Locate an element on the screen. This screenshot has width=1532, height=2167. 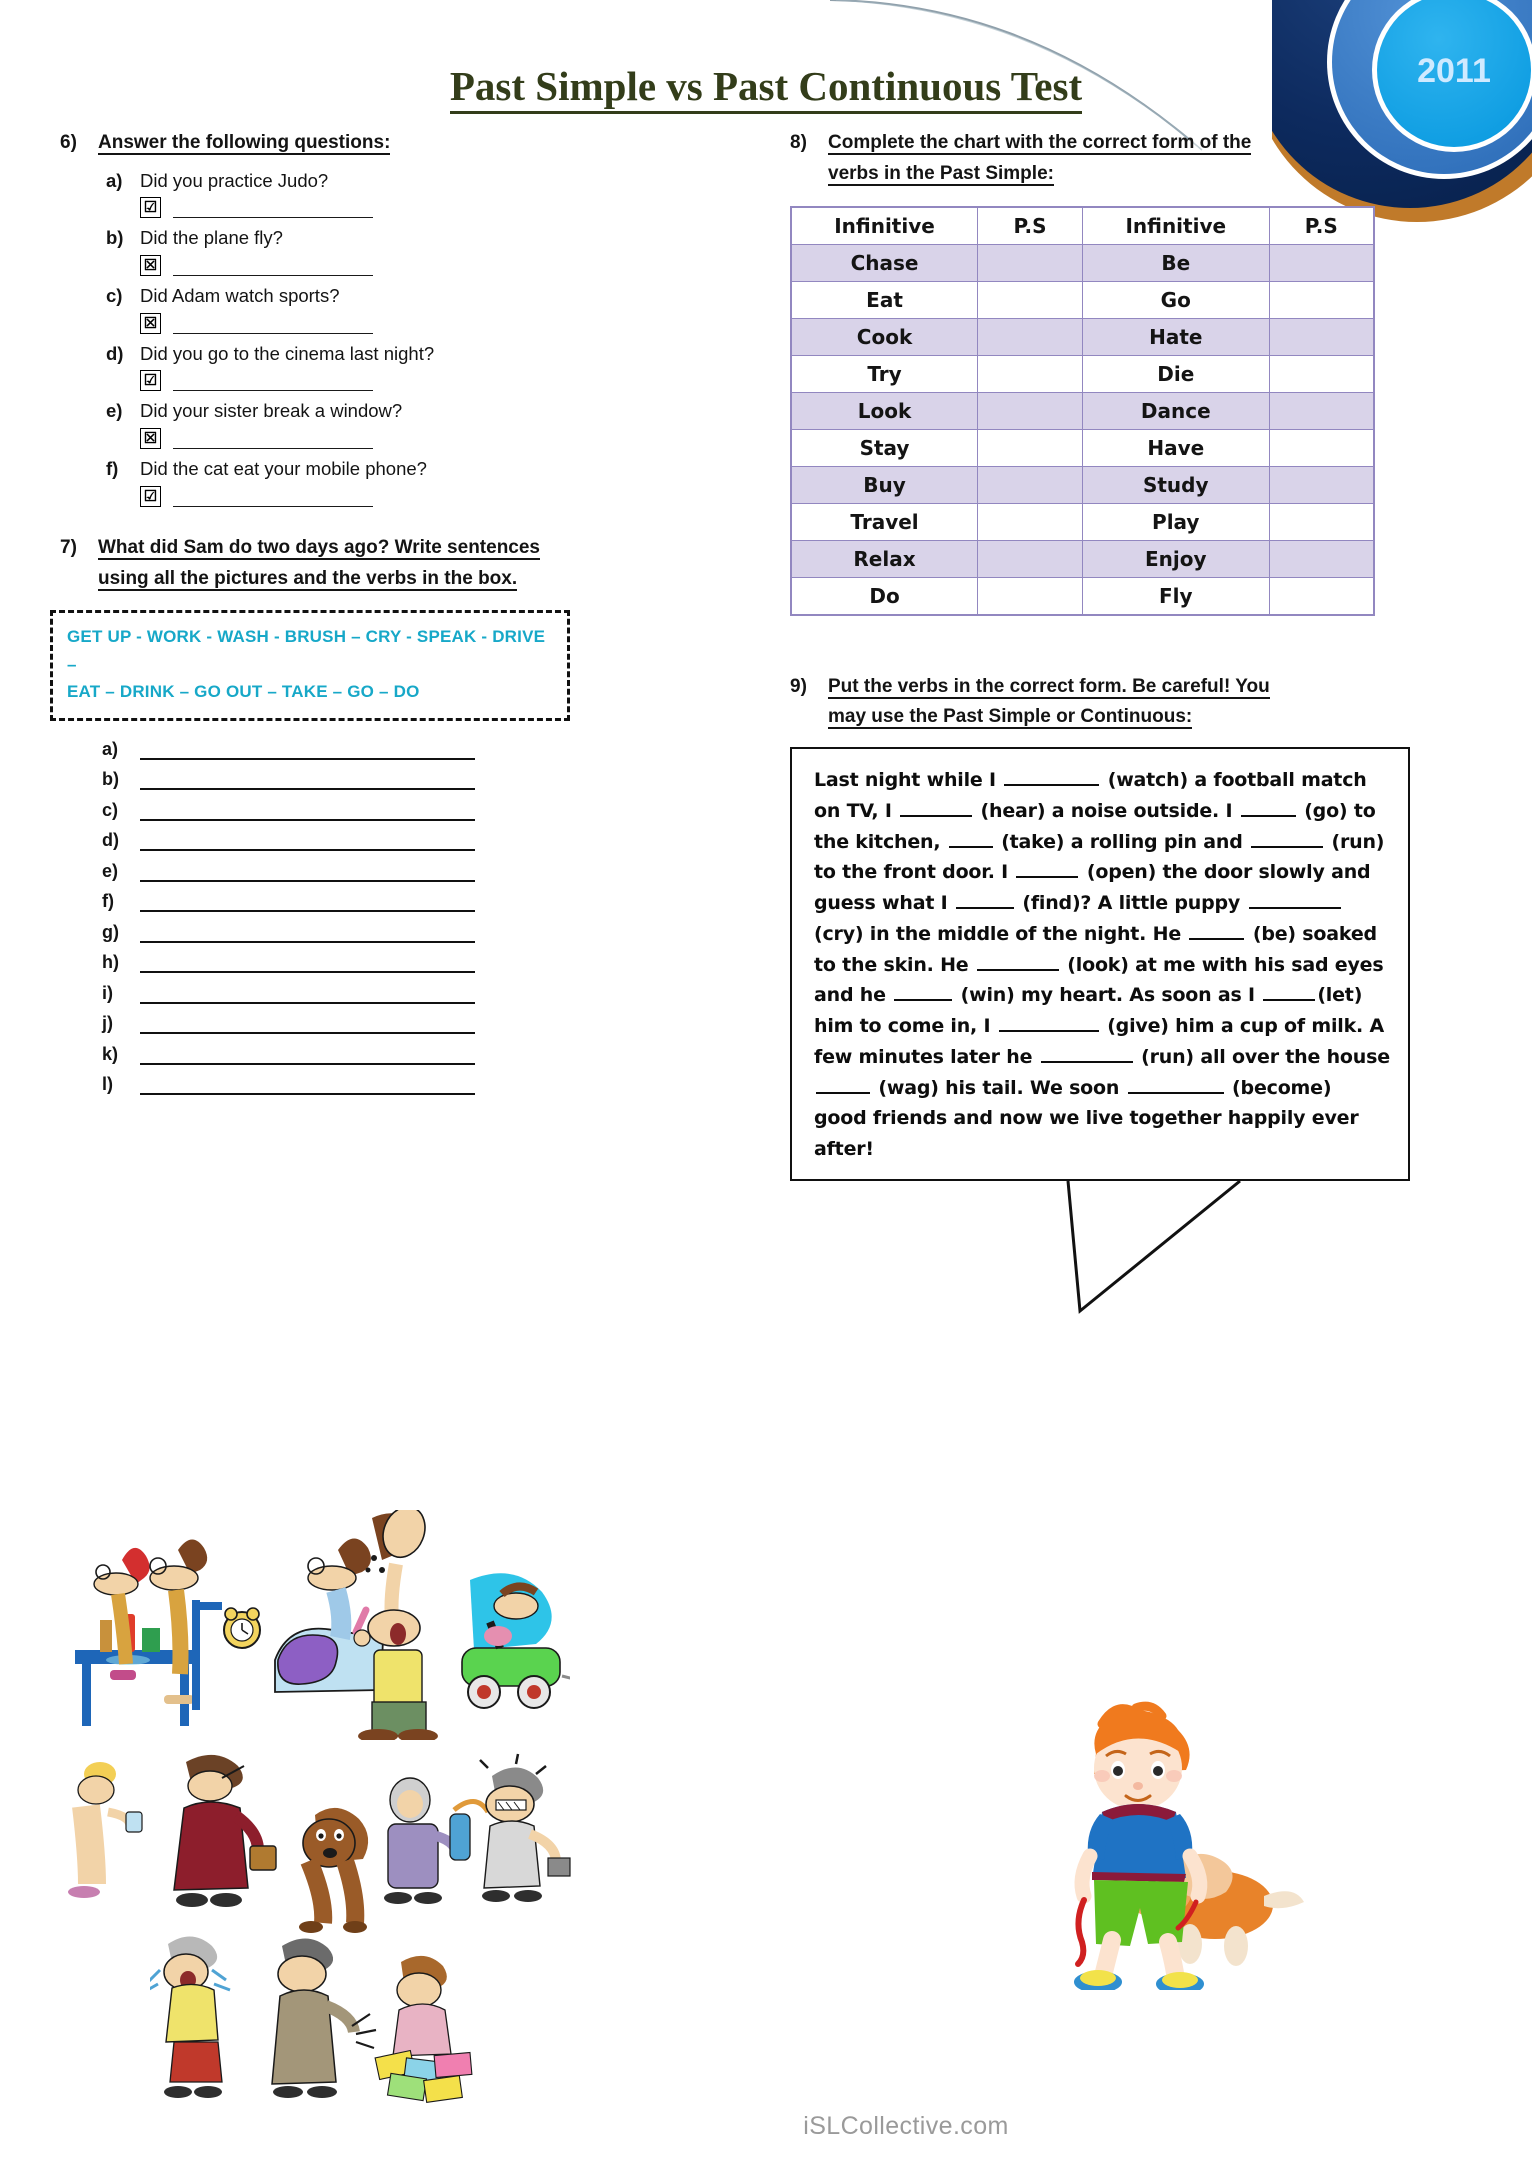
answer-line-row: c) is located at coordinates (361, 810).